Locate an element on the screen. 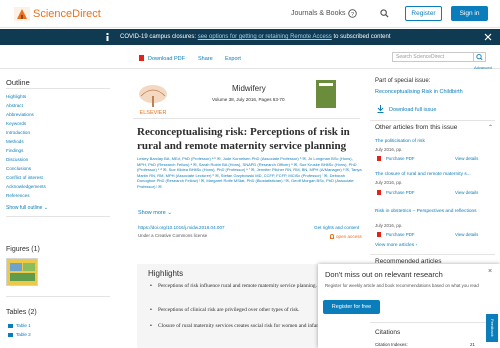 Image resolution: width=500 pixels, height=348 pixels. journal-name: Midwifery is located at coordinates (249, 88).